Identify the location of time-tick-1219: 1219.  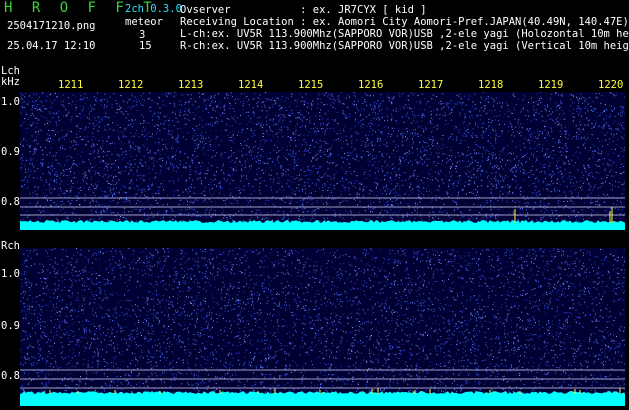
(551, 85).